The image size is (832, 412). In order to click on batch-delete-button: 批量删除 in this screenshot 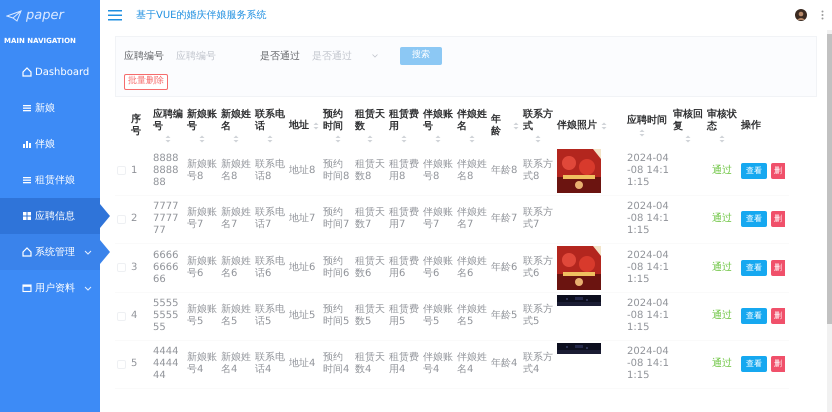, I will do `click(146, 82)`.